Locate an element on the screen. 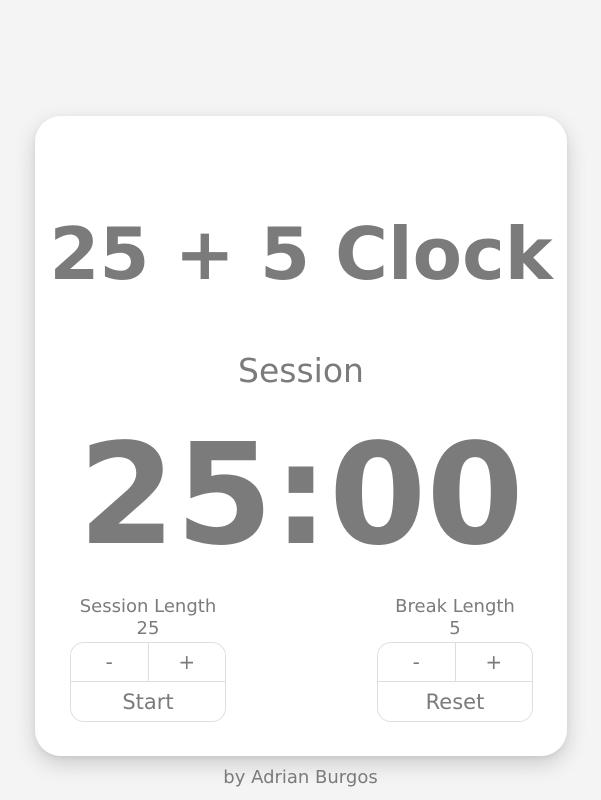 Image resolution: width=601 pixels, height=800 pixels. break-length-value: 5 is located at coordinates (455, 628).